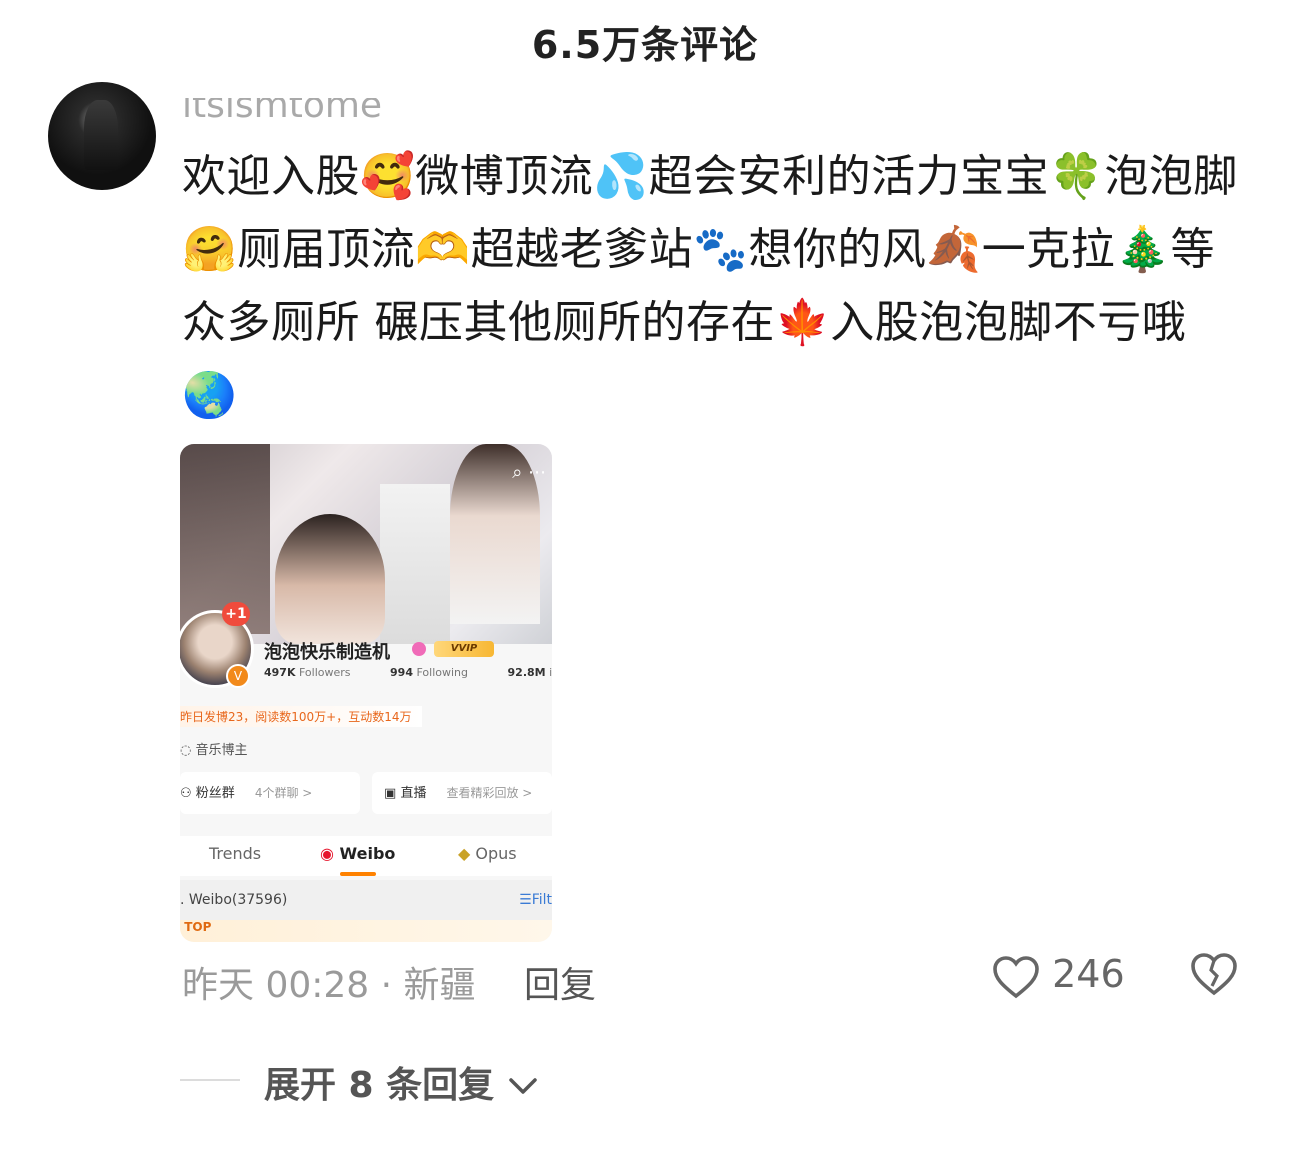 This screenshot has width=1290, height=1152. Describe the element at coordinates (366, 900) in the screenshot. I see `weibo-count-row: . Weibo(37596) ☰Filt` at that location.